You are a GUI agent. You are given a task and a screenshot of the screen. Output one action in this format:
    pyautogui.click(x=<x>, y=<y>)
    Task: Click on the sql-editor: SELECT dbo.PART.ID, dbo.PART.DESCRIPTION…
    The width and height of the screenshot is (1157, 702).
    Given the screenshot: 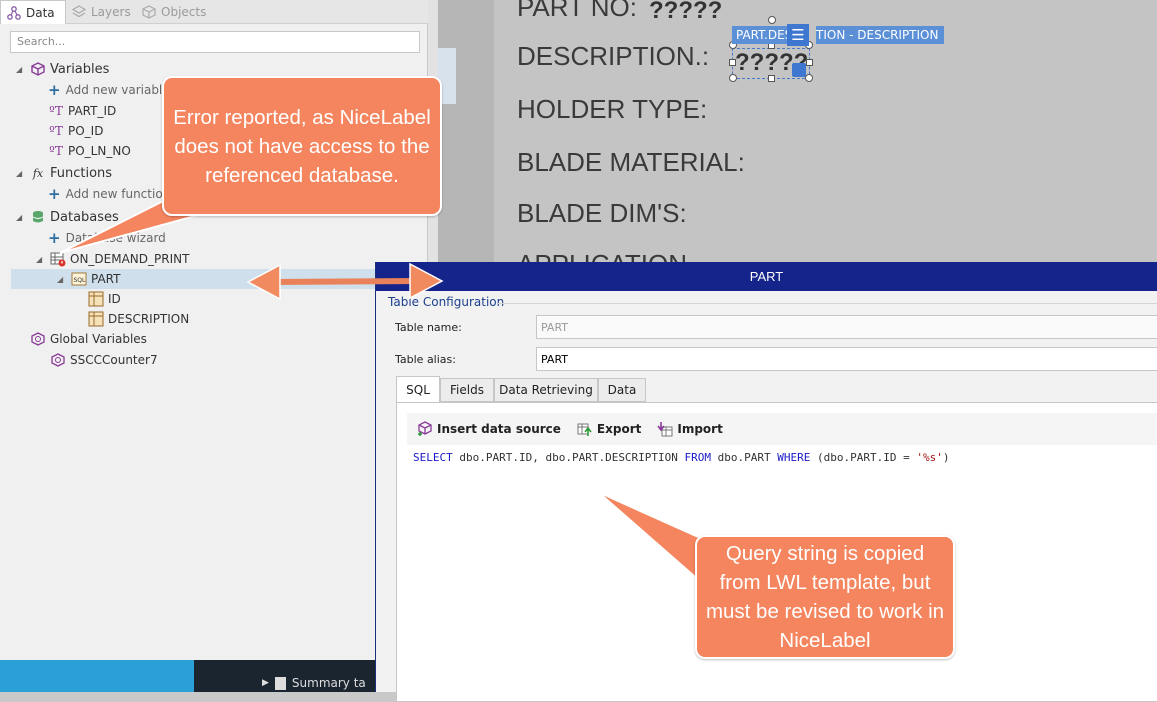 What is the action you would take?
    pyautogui.click(x=681, y=457)
    